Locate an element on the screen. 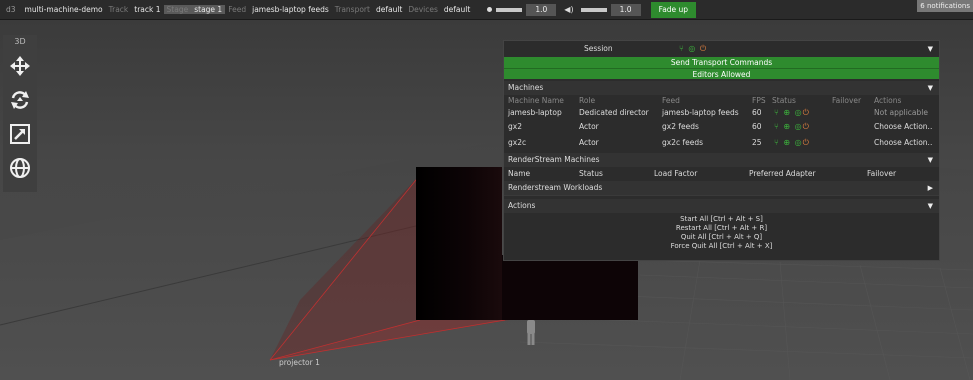 The height and width of the screenshot is (380, 973). volume-slider is located at coordinates (593, 9).